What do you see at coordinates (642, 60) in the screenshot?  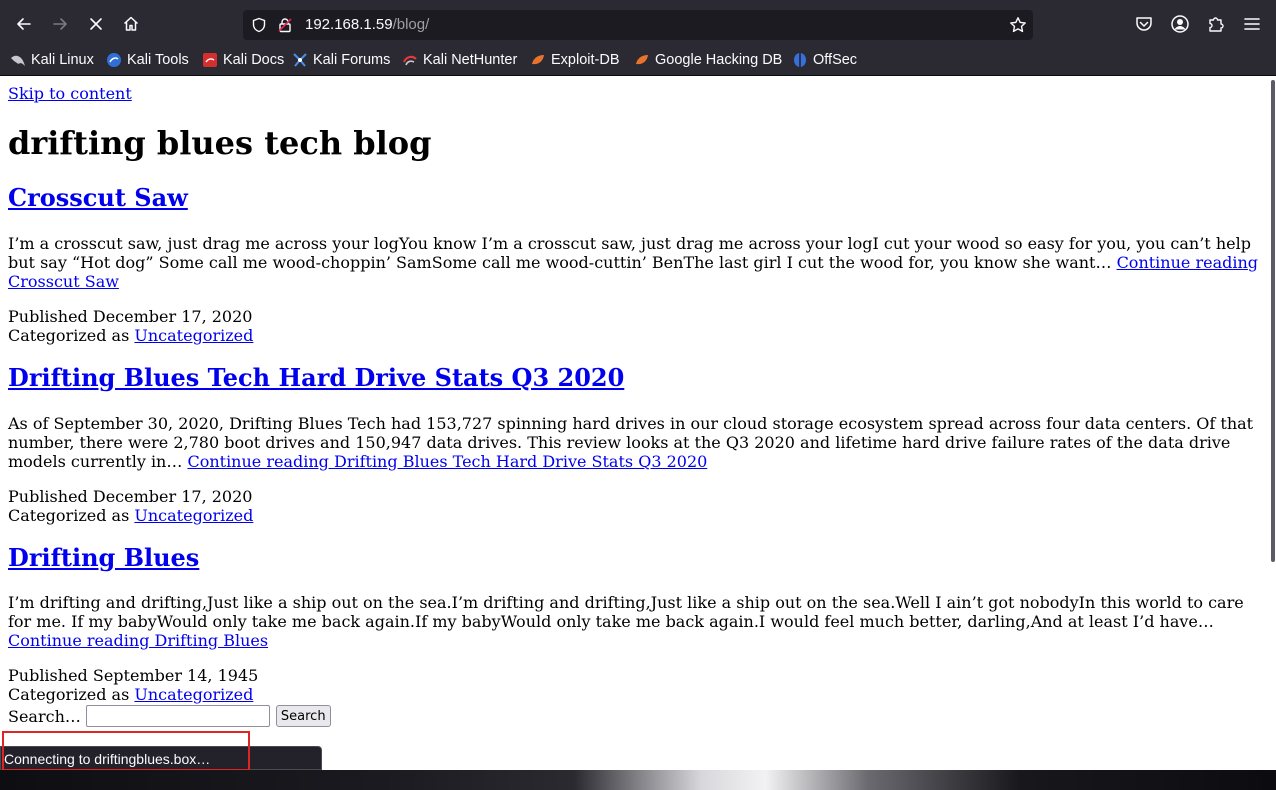 I see `google-hacking-db-icon` at bounding box center [642, 60].